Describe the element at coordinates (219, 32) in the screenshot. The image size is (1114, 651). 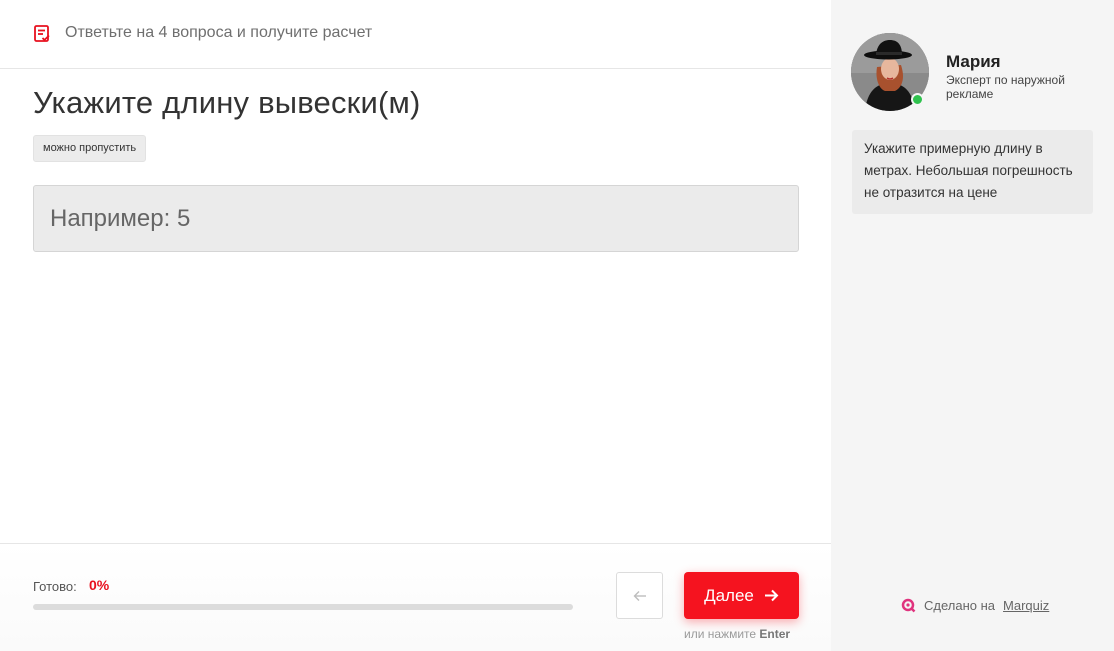
I see `quiz-hint-text: Ответьте на 4 вопроса и получите расчет` at that location.